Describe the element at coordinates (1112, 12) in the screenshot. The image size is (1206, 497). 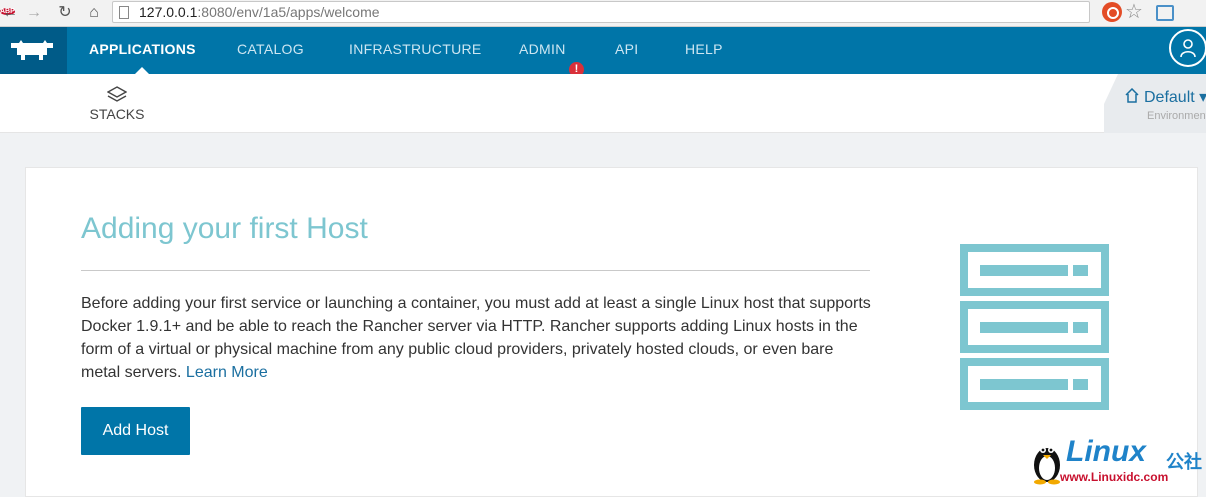
I see `extension-icon` at that location.